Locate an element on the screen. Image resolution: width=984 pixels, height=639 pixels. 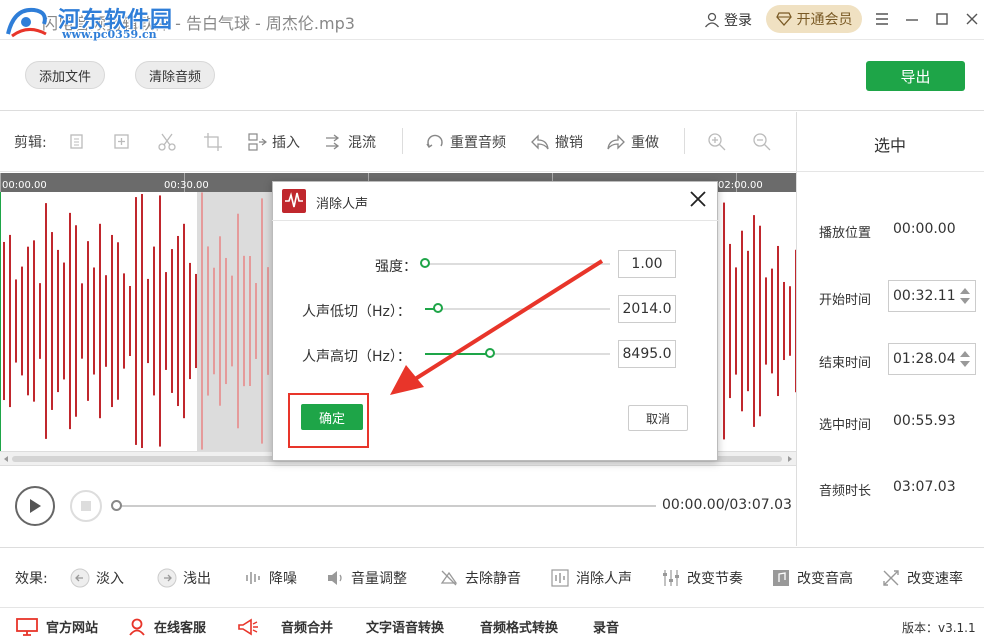
undo-button: 撤销 is located at coordinates (556, 142).